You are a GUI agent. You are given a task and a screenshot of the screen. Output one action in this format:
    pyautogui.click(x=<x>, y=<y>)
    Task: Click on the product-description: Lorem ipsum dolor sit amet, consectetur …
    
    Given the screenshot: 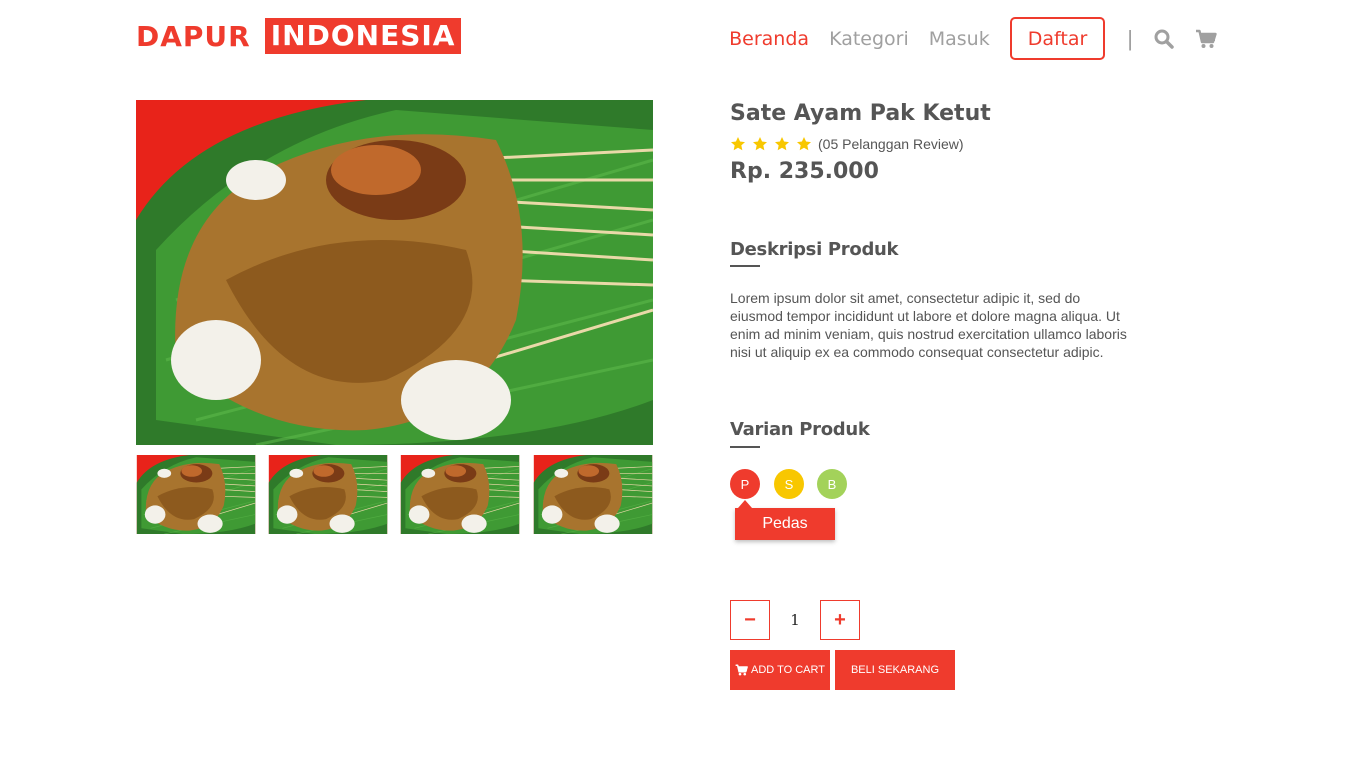 What is the action you would take?
    pyautogui.click(x=928, y=325)
    